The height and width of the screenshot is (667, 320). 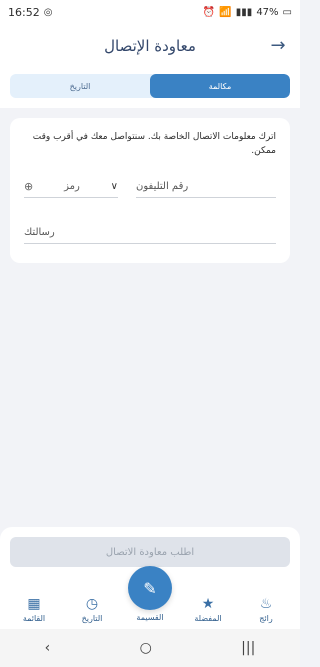 I want to click on signal-icon: ▮▮▮, so click(x=244, y=12).